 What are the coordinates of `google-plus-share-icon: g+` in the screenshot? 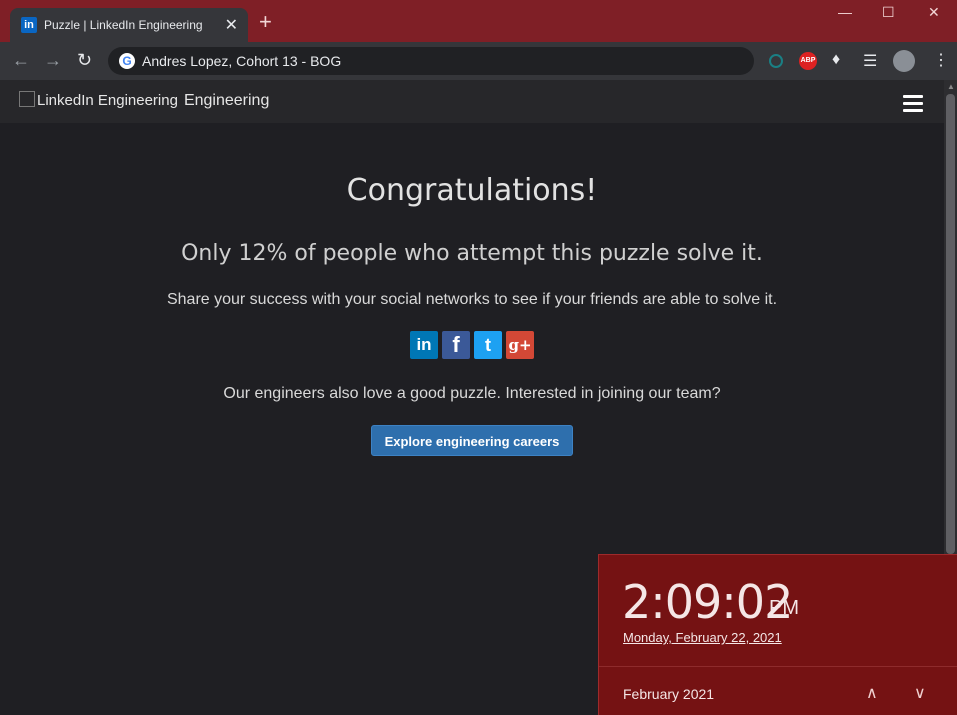 It's located at (520, 345).